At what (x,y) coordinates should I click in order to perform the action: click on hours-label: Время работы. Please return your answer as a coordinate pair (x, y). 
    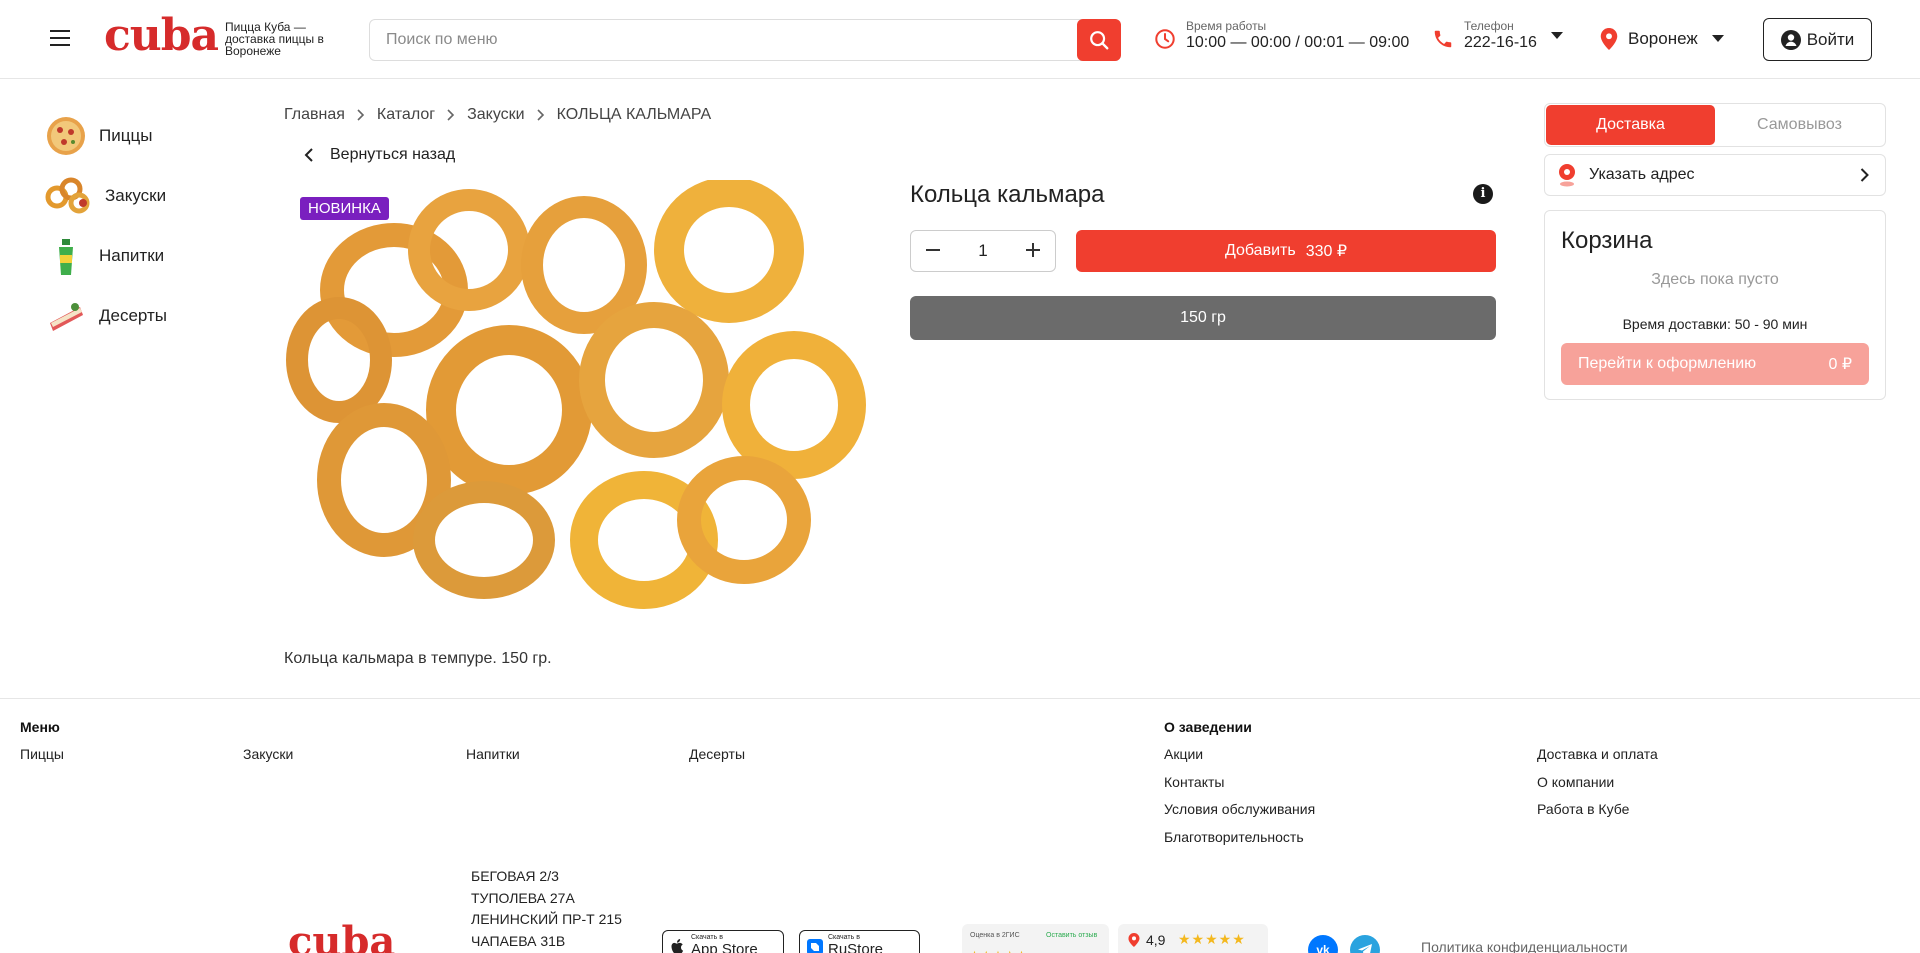
    Looking at the image, I should click on (1226, 26).